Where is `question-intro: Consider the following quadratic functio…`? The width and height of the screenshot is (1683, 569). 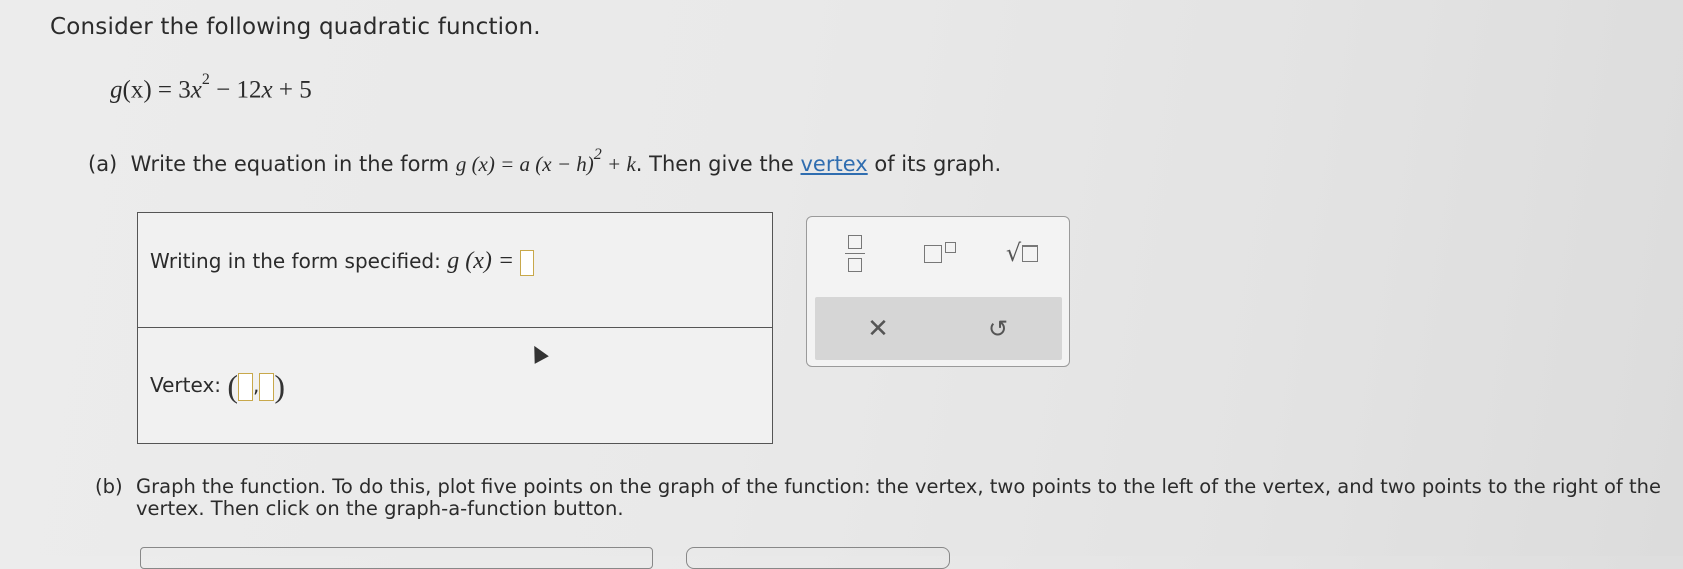 question-intro: Consider the following quadratic functio… is located at coordinates (295, 27).